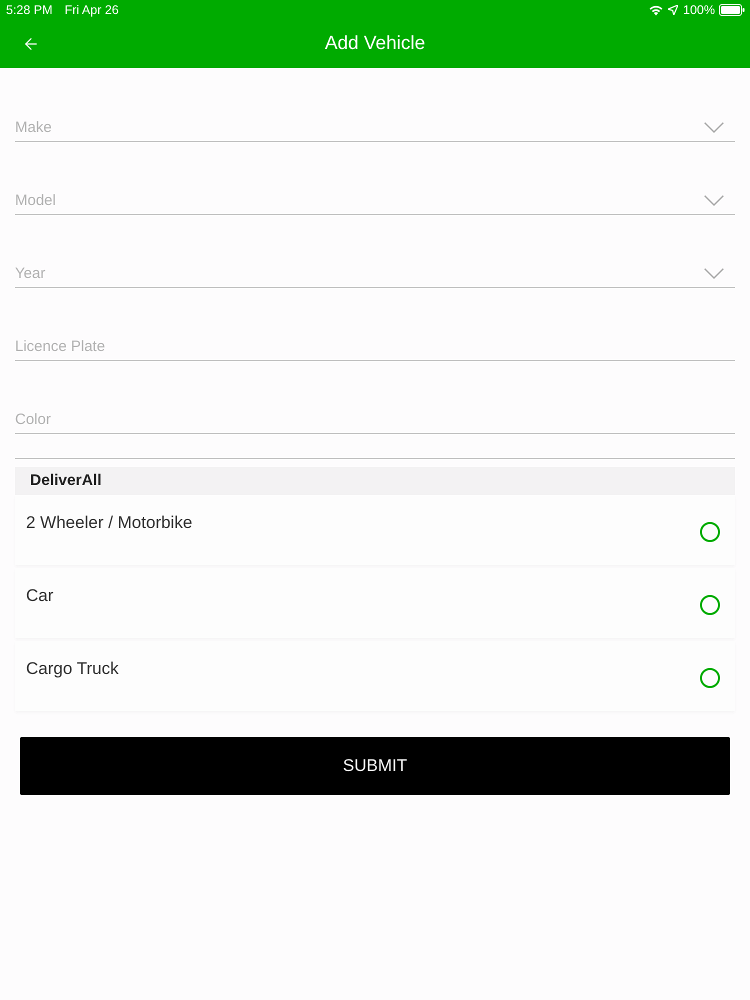 Image resolution: width=750 pixels, height=1000 pixels. What do you see at coordinates (732, 10) in the screenshot?
I see `battery-icon` at bounding box center [732, 10].